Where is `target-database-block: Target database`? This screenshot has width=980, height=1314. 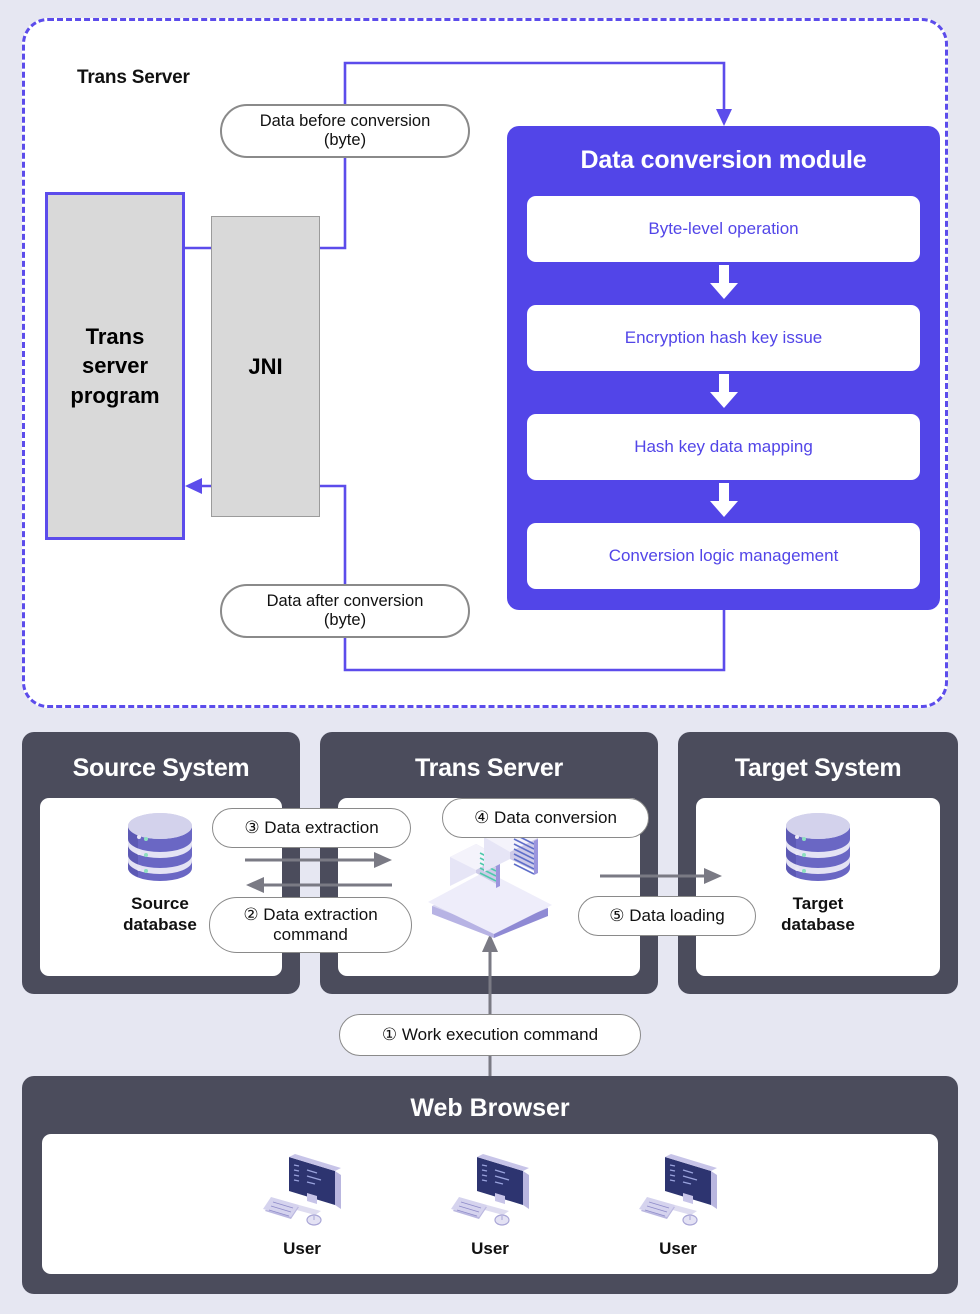 target-database-block: Target database is located at coordinates (818, 871).